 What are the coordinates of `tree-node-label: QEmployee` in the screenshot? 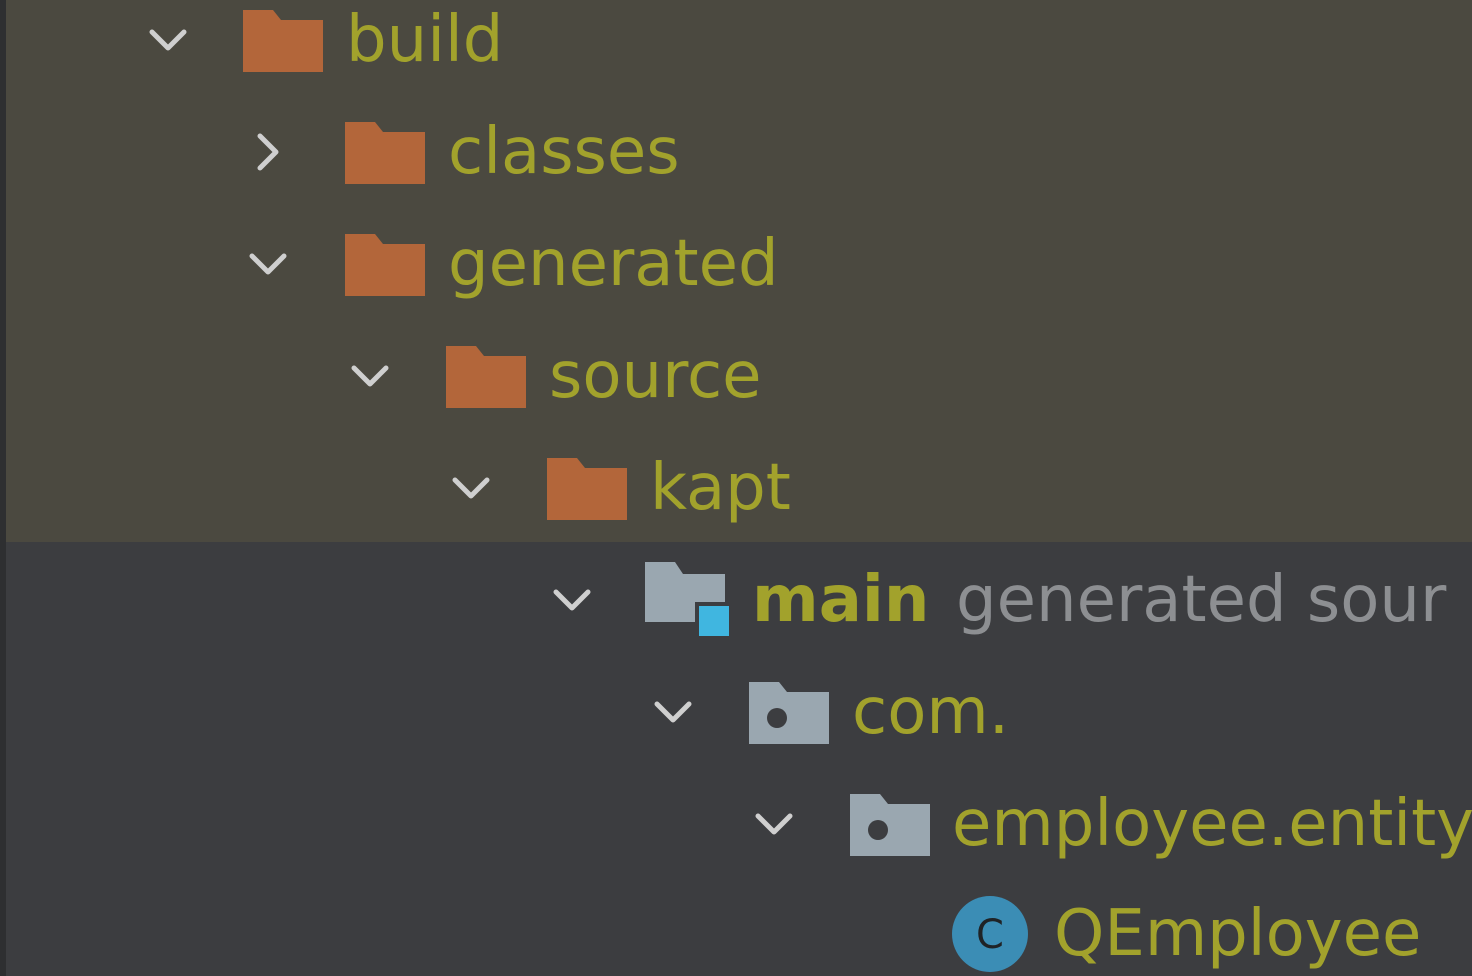 It's located at (1238, 934).